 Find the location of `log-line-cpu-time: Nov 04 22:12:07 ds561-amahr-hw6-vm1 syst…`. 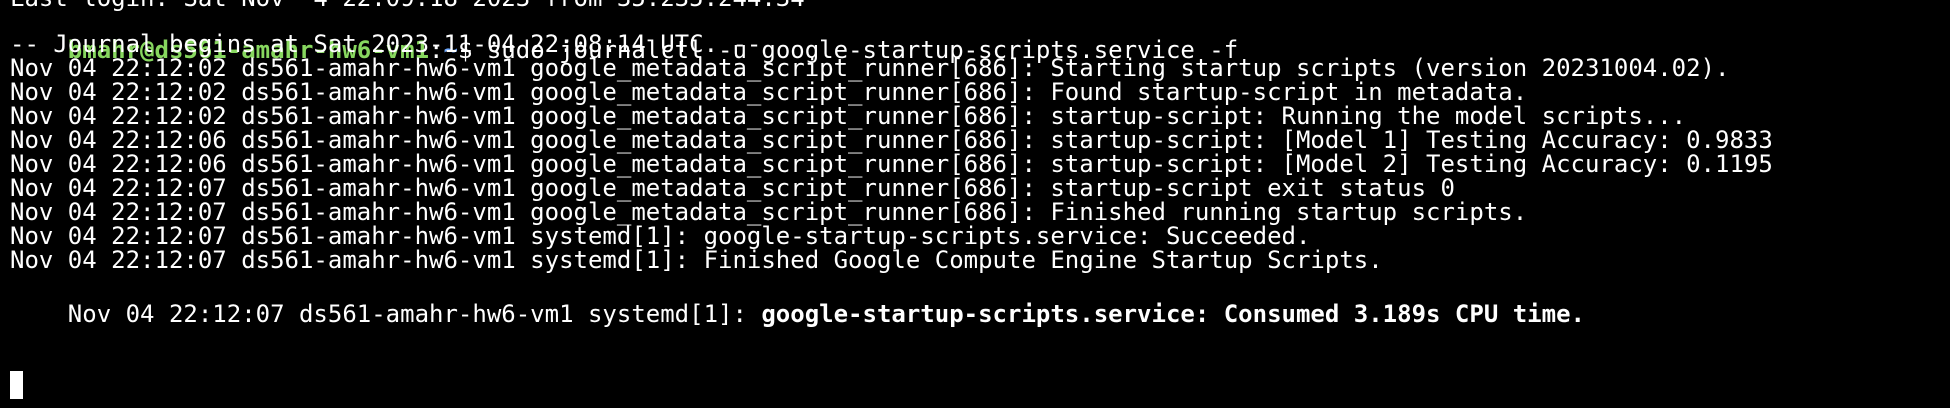

log-line-cpu-time: Nov 04 22:12:07 ds561-amahr-hw6-vm1 syst… is located at coordinates (797, 298).